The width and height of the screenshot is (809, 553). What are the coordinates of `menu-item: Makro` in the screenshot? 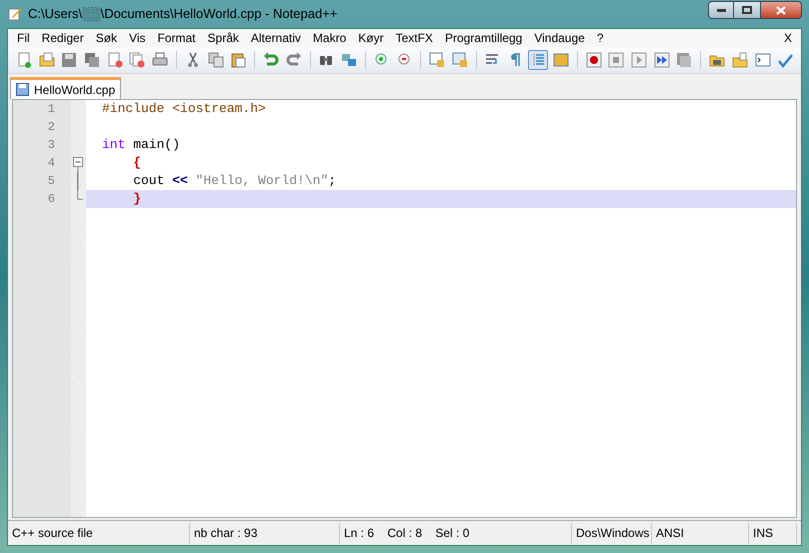 It's located at (329, 38).